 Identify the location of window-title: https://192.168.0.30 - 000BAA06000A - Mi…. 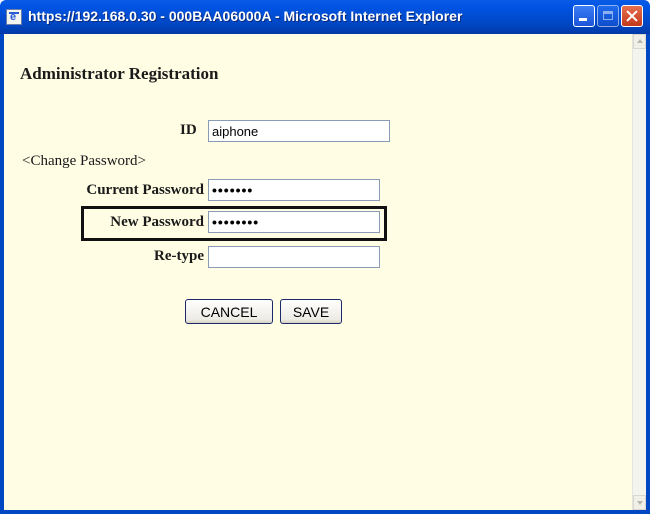
(245, 16).